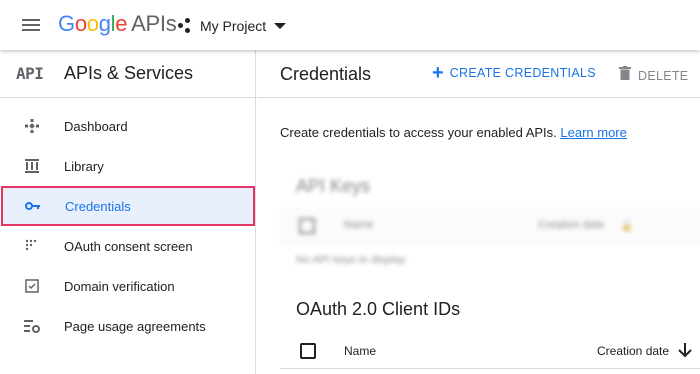 The width and height of the screenshot is (700, 374). I want to click on learn-more-link: Learn more, so click(593, 132).